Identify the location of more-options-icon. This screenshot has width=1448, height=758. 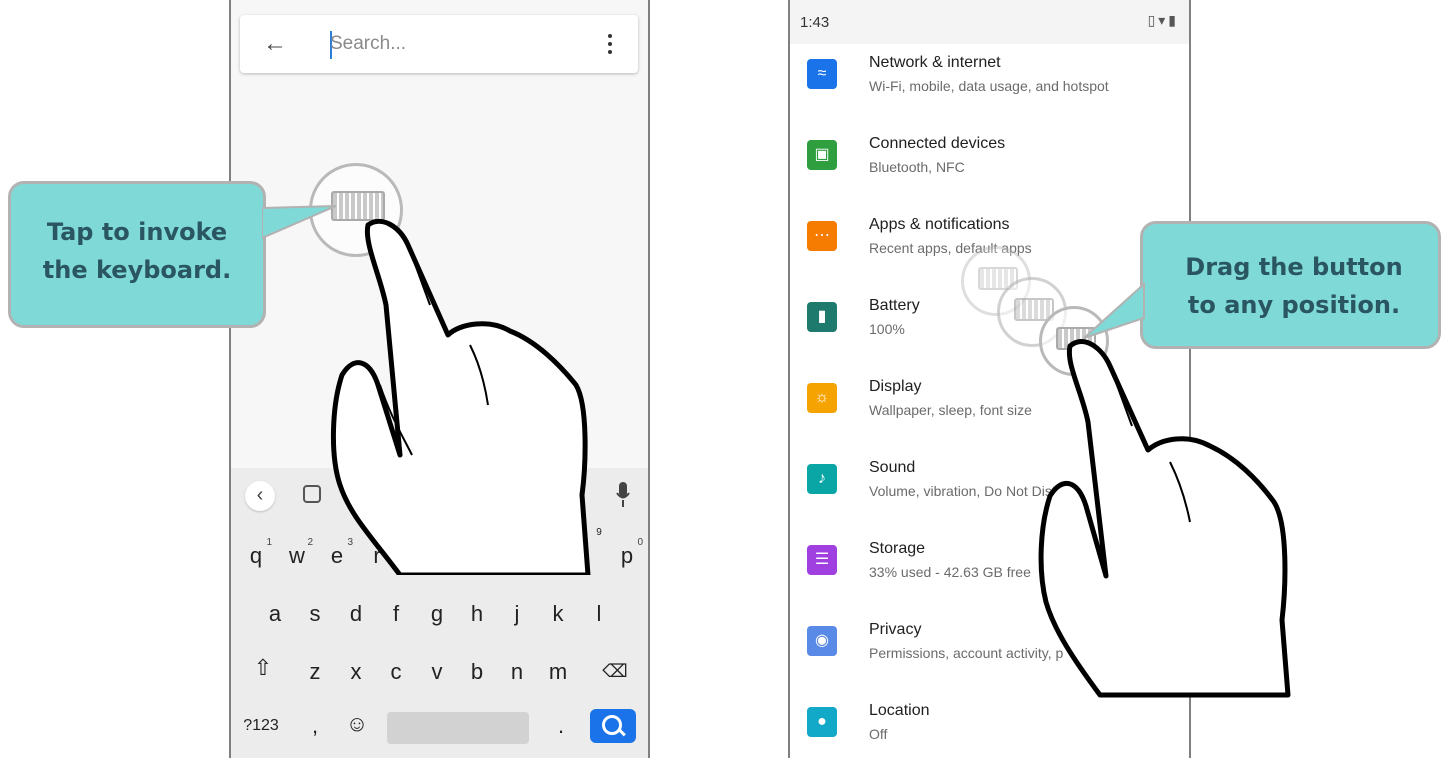
(610, 44).